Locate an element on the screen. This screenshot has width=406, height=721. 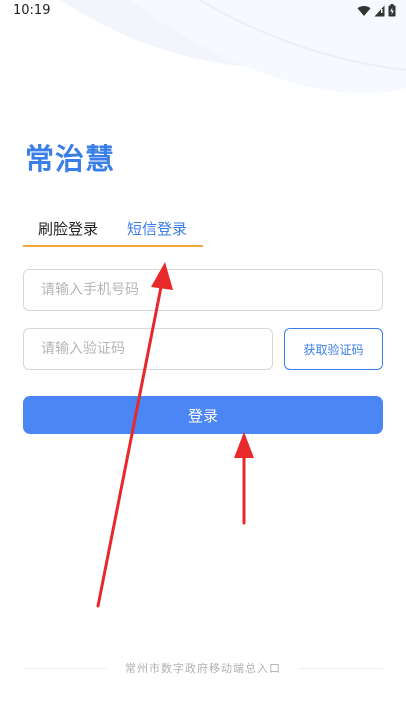
login-tabs: 刷脸登录 短信登录 is located at coordinates (113, 230).